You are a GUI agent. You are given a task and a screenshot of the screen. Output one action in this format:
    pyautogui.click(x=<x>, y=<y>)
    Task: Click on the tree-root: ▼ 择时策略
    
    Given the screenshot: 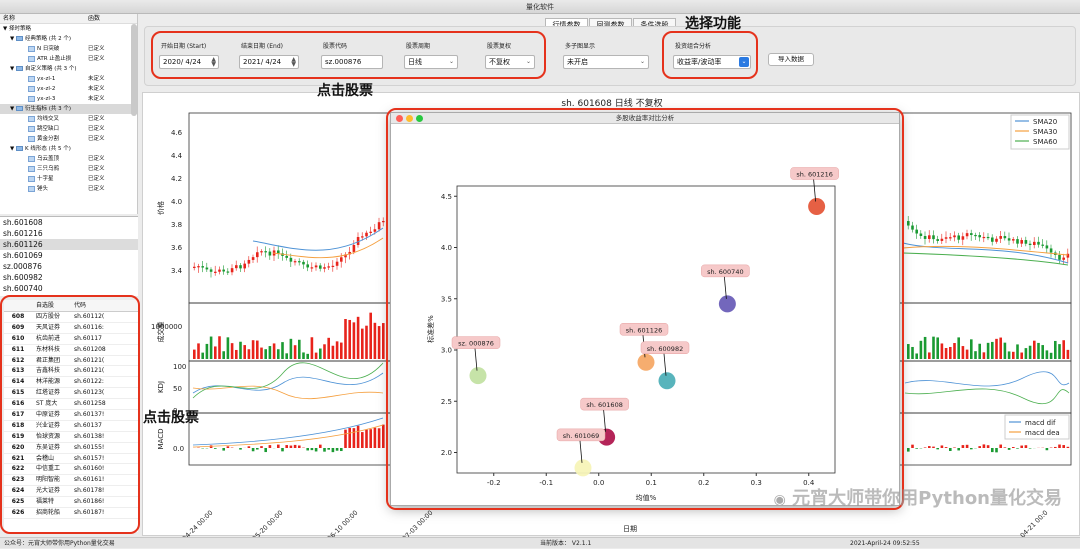 What is the action you would take?
    pyautogui.click(x=68, y=29)
    